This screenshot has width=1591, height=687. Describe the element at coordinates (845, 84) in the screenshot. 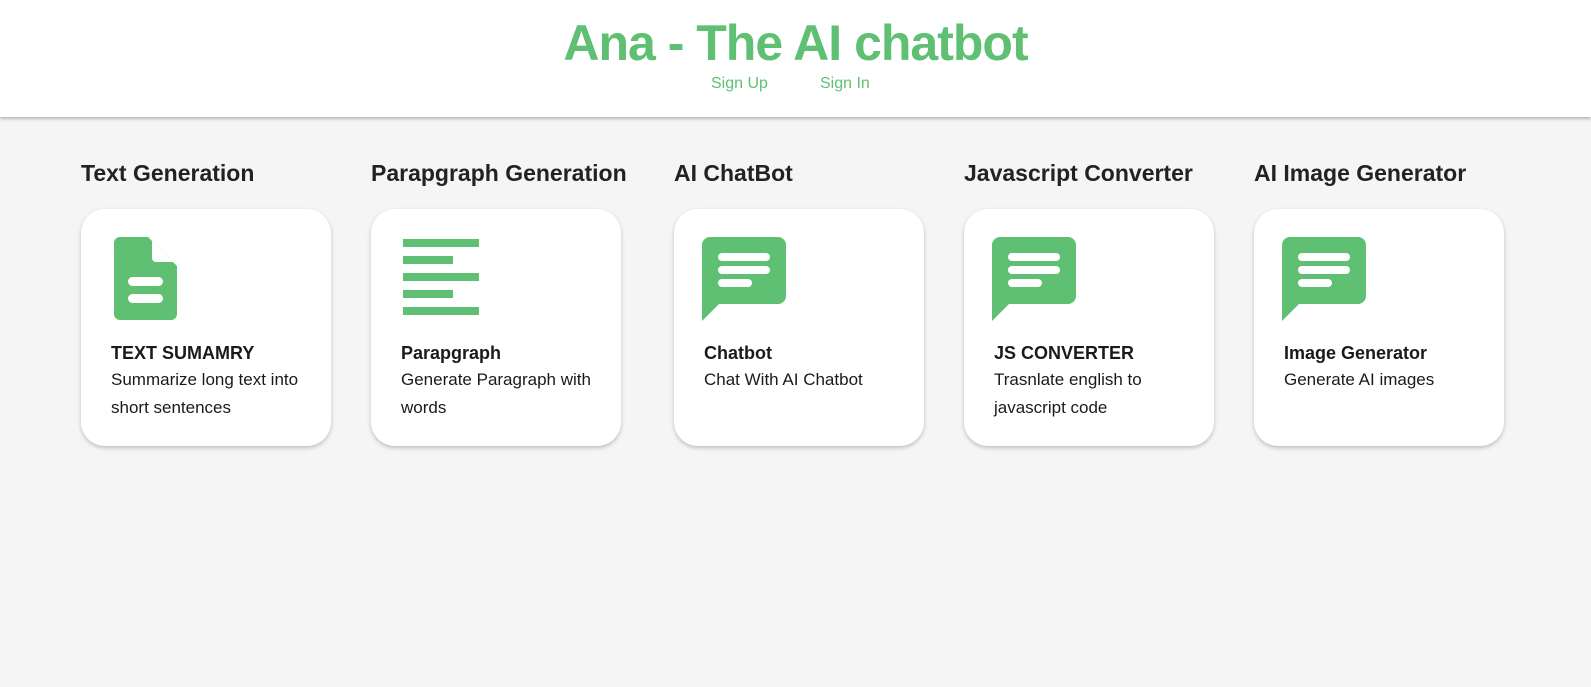

I see `sign-in-link: Sign In` at that location.